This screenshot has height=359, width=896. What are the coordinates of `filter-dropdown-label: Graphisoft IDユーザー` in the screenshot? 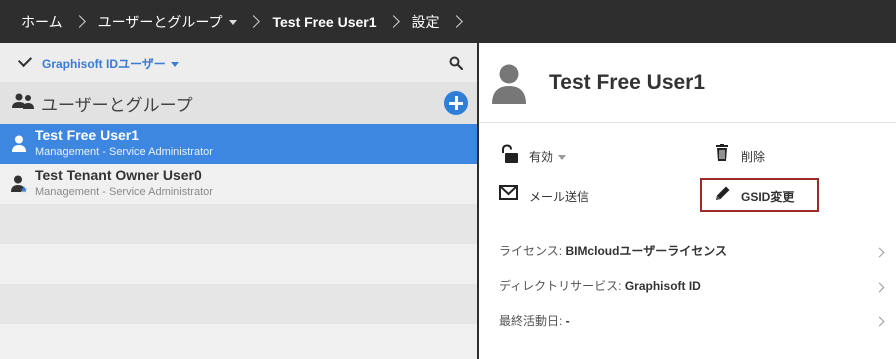 It's located at (104, 64).